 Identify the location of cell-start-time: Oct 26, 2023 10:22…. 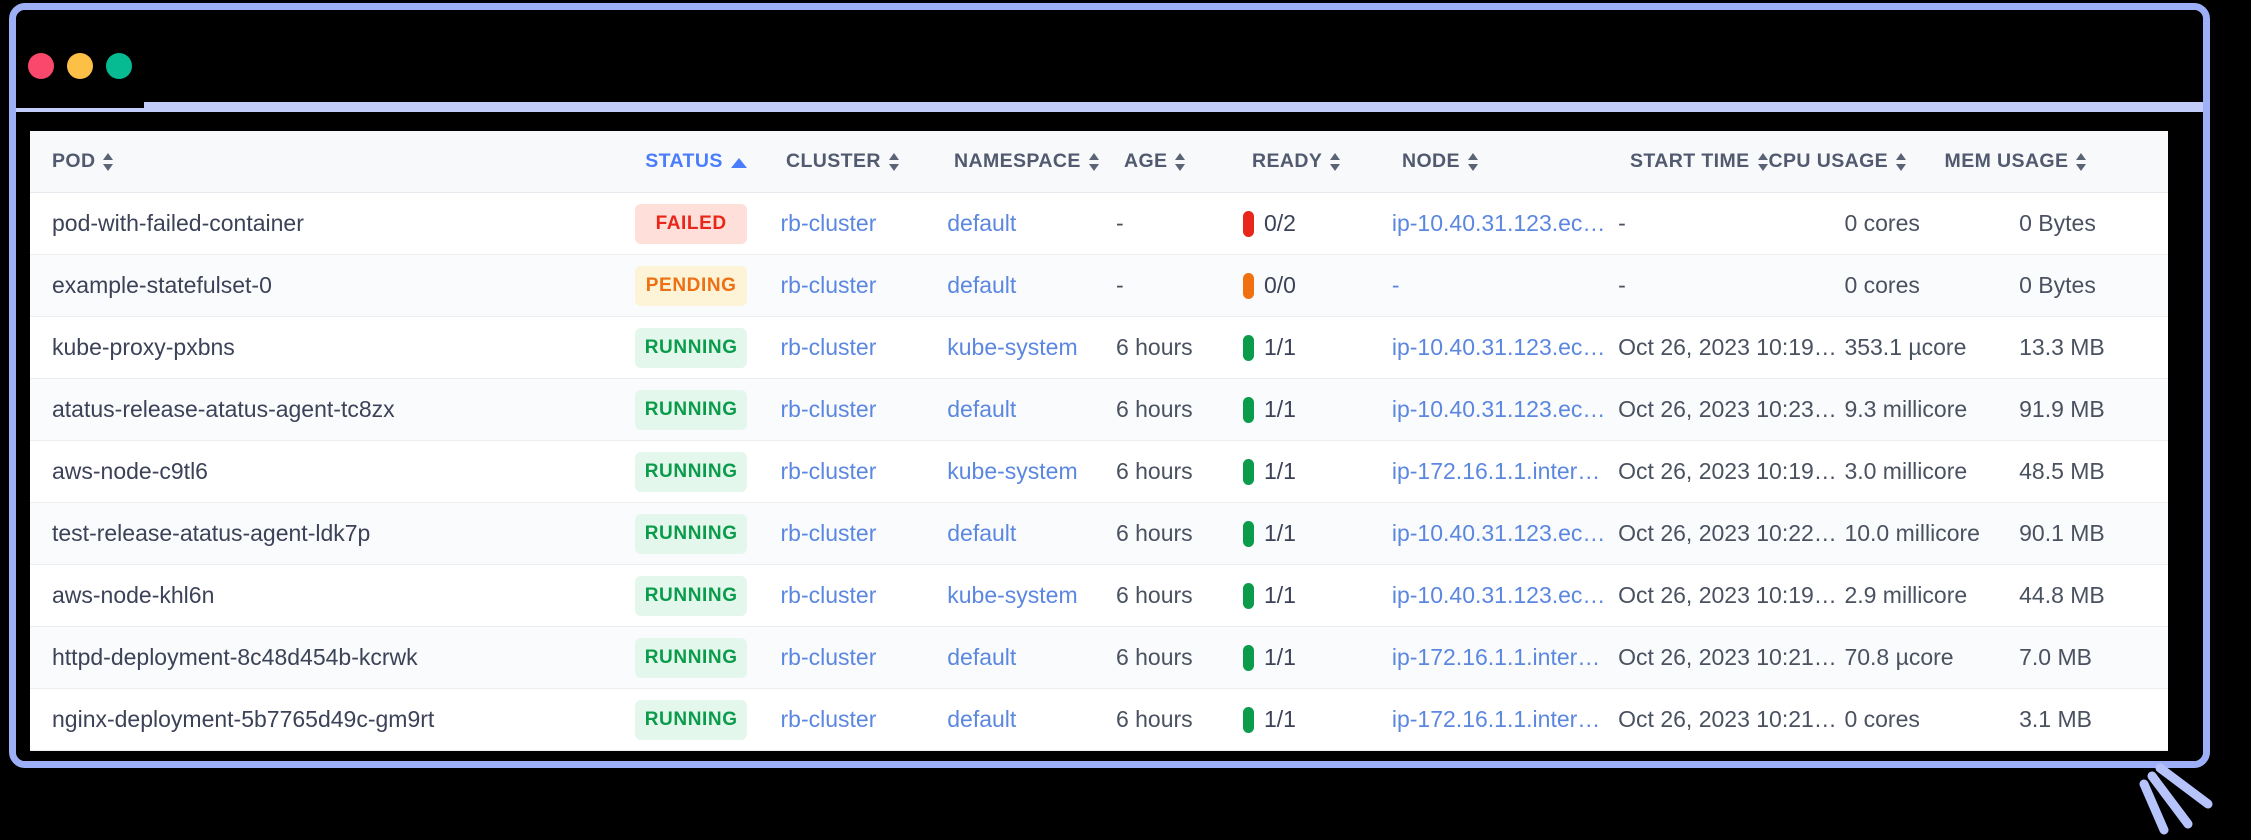
(1727, 533).